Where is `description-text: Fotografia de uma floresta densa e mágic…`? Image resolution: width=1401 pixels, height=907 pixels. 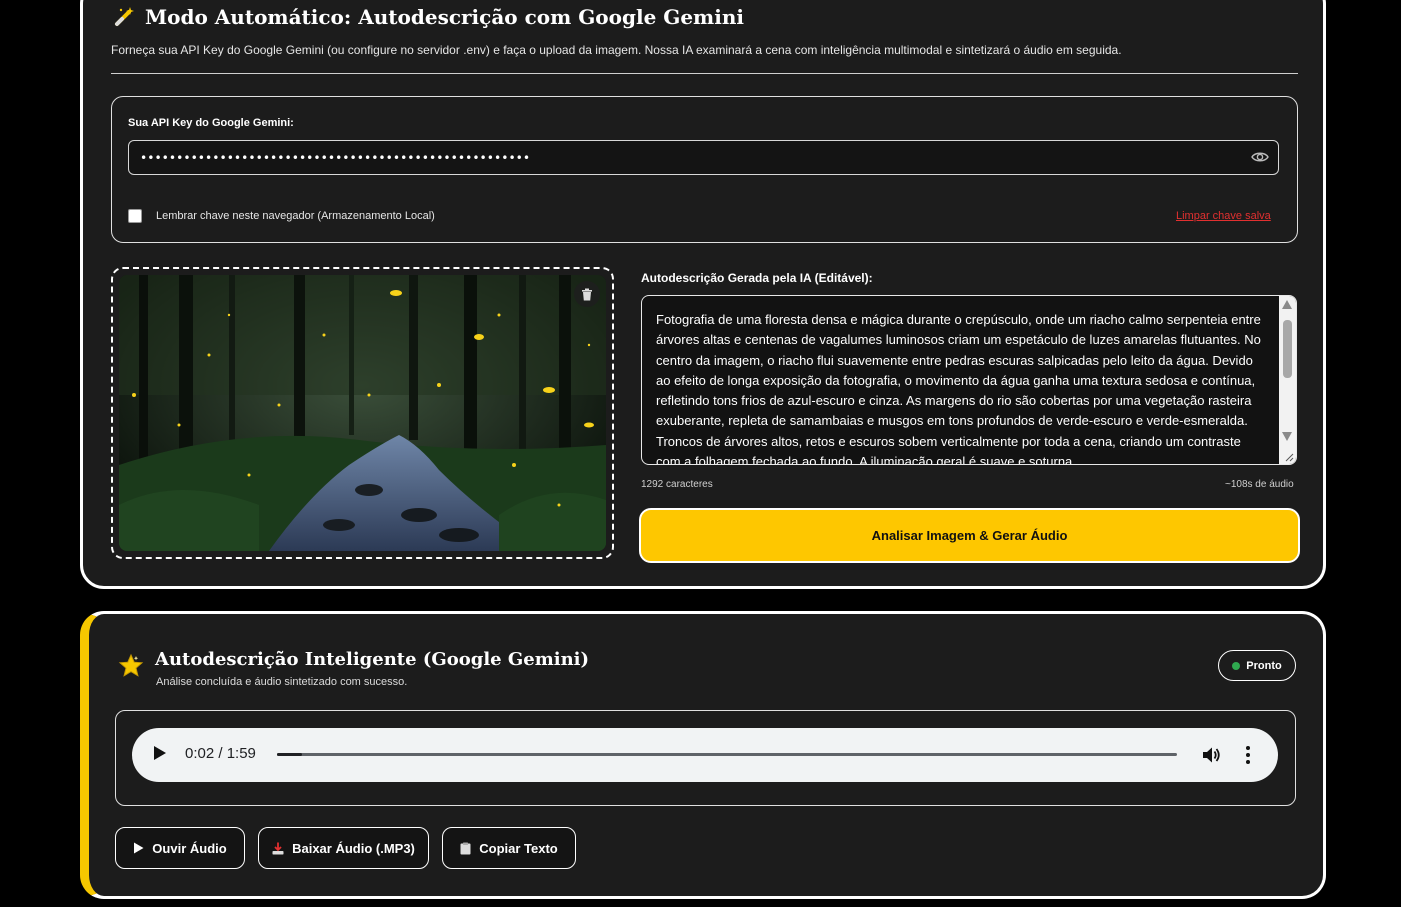
description-text: Fotografia de uma floresta densa e mágic… is located at coordinates (962, 387).